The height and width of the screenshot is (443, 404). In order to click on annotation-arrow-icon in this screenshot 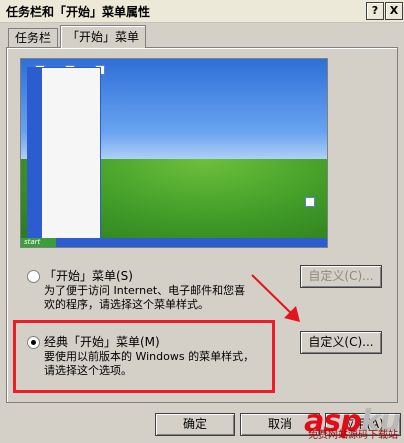, I will do `click(275, 298)`.